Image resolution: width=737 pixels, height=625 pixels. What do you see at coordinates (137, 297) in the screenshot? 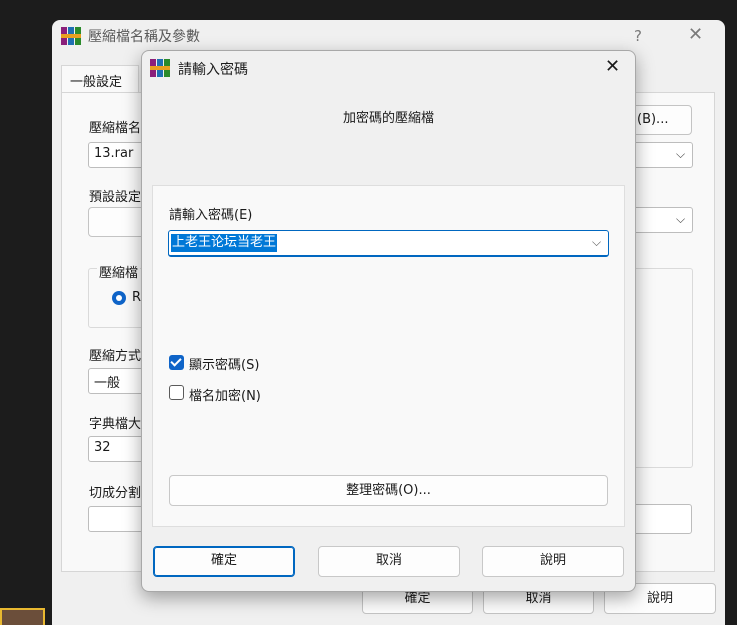
I see `format-rar-label: R` at bounding box center [137, 297].